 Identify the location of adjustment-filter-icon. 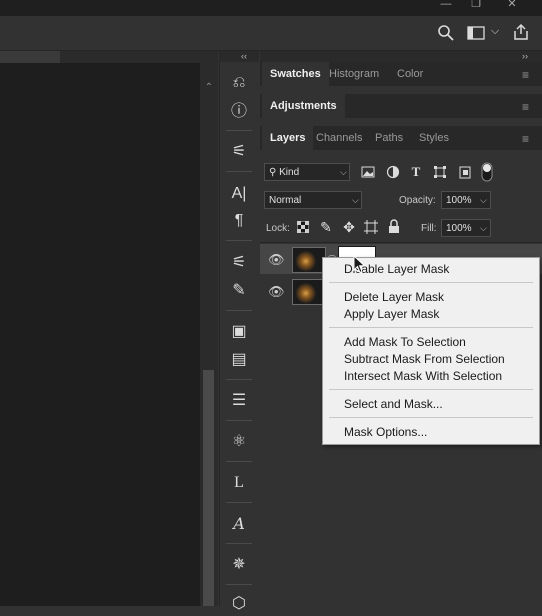
(393, 172).